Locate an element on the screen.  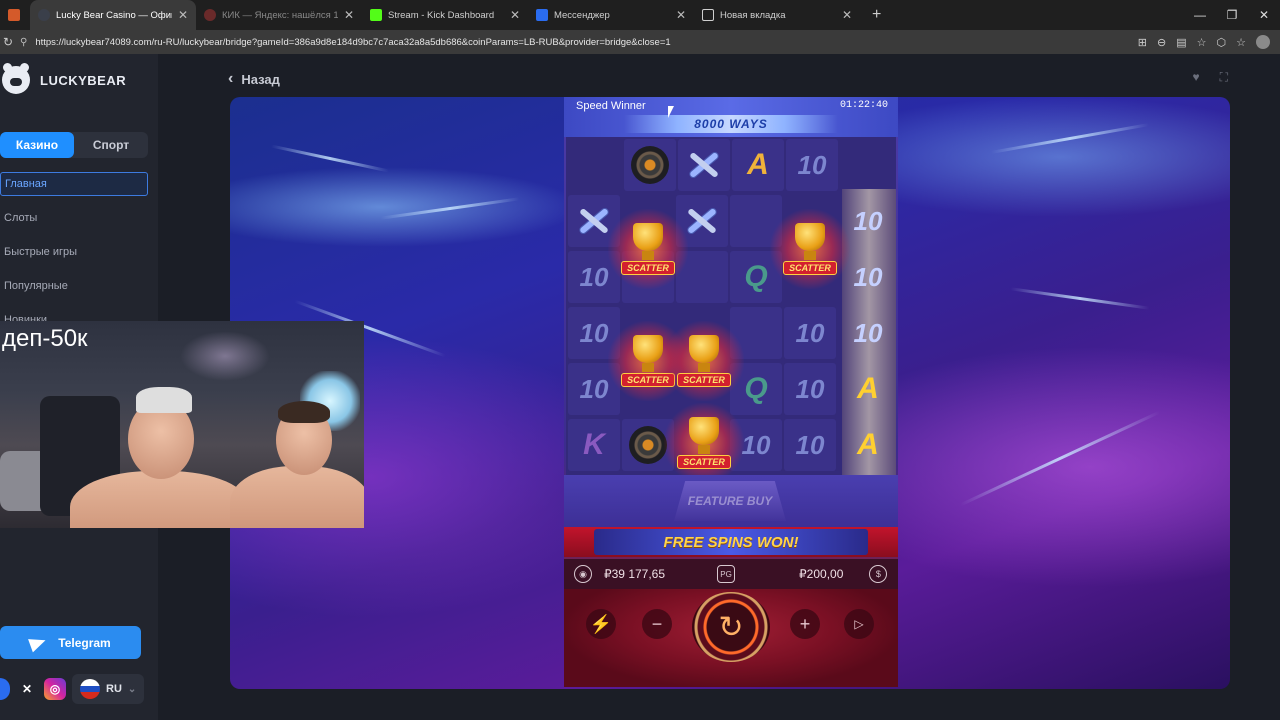
extensions-icon: ⬡ is located at coordinates (1222, 42).